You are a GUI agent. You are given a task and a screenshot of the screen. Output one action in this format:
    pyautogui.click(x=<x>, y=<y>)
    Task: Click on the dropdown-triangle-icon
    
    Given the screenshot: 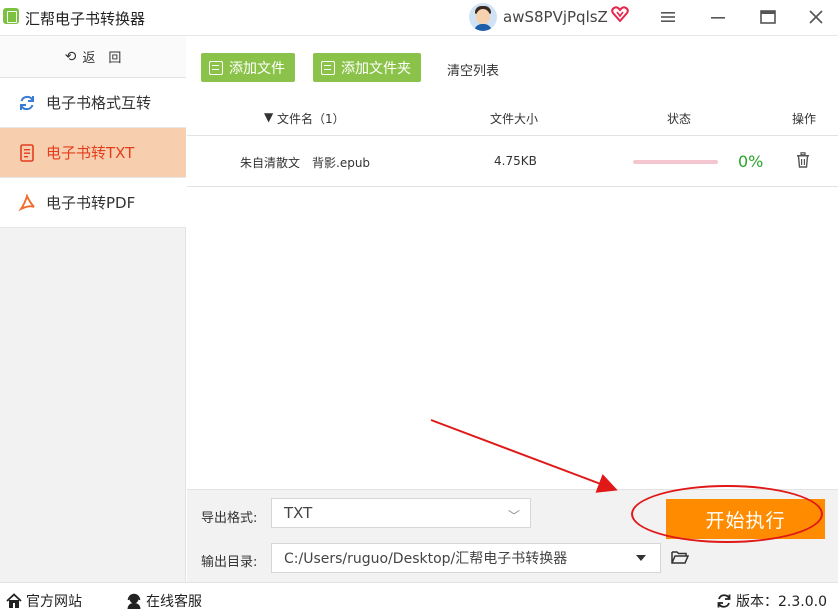 What is the action you would take?
    pyautogui.click(x=641, y=558)
    